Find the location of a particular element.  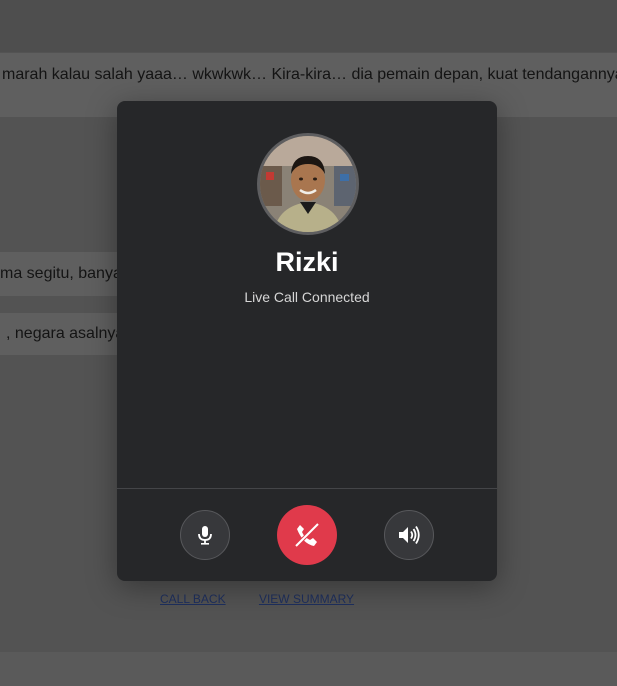

end-call-button is located at coordinates (307, 535).